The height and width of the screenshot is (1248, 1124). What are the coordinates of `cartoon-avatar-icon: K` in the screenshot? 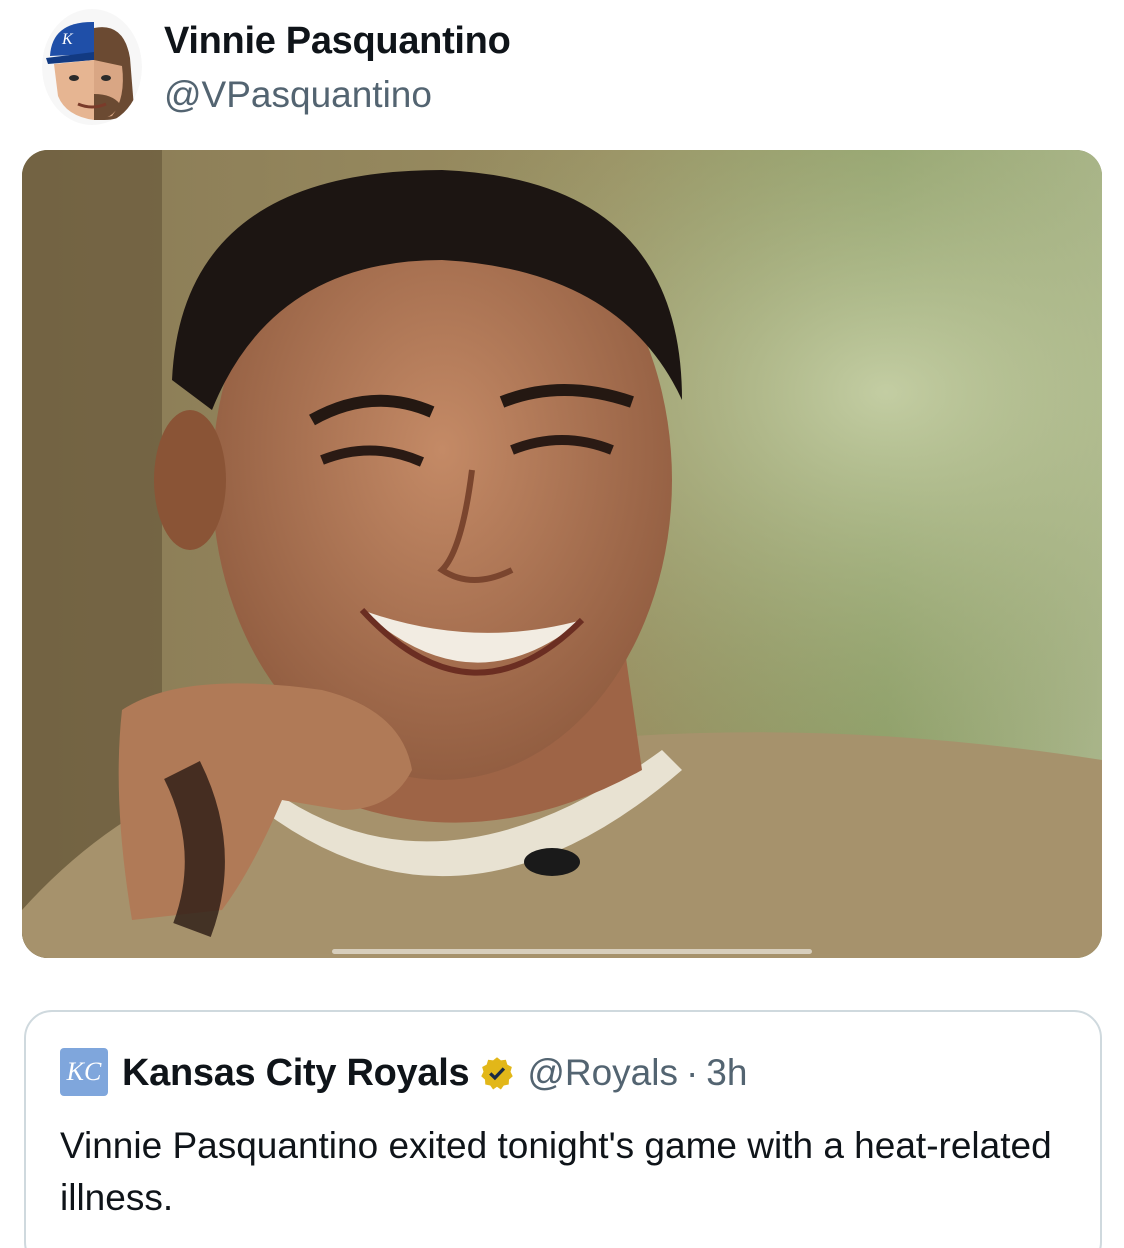 It's located at (92, 67).